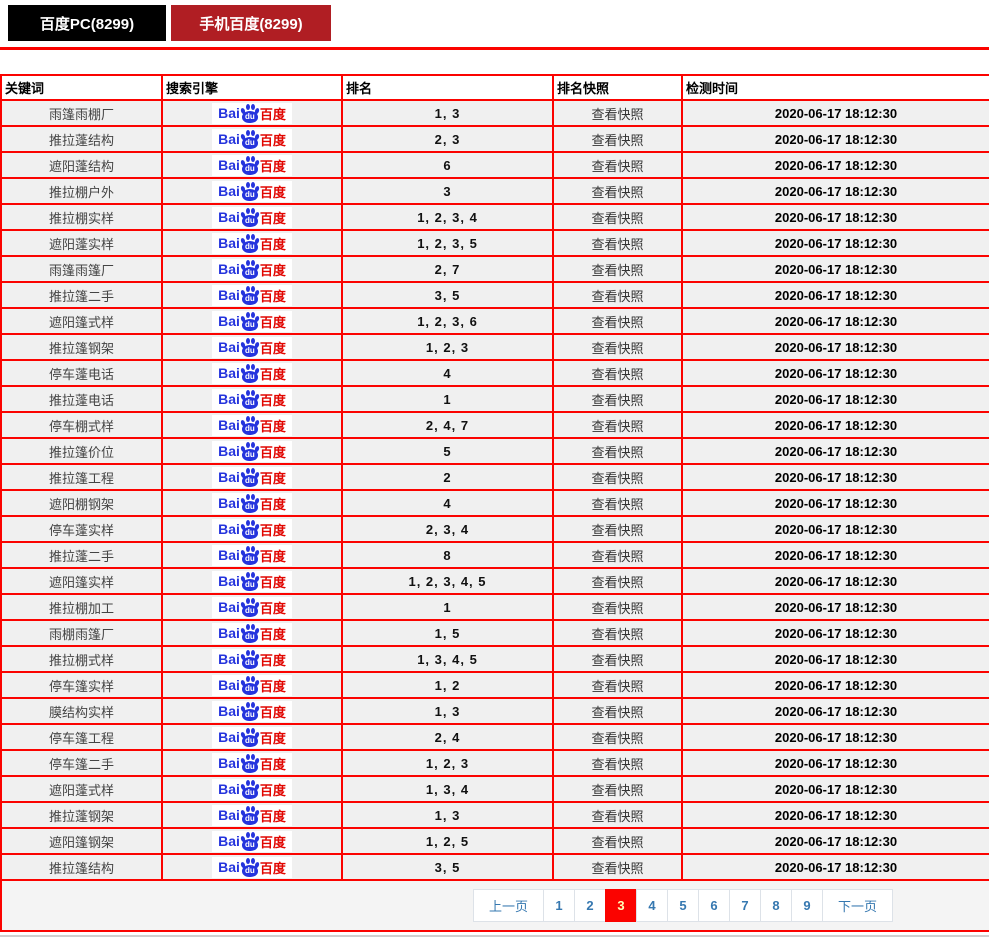  Describe the element at coordinates (508, 905) in the screenshot. I see `pagination-prev-button: 上一页` at that location.